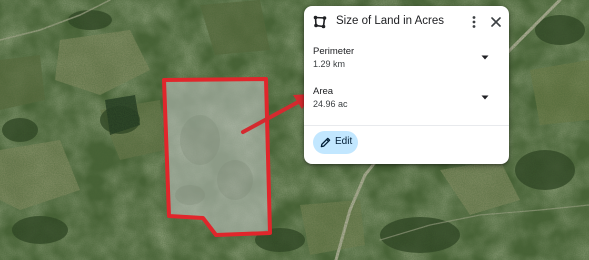 Image resolution: width=589 pixels, height=260 pixels. Describe the element at coordinates (329, 64) in the screenshot. I see `perimeter-value: 1.29 km` at that location.